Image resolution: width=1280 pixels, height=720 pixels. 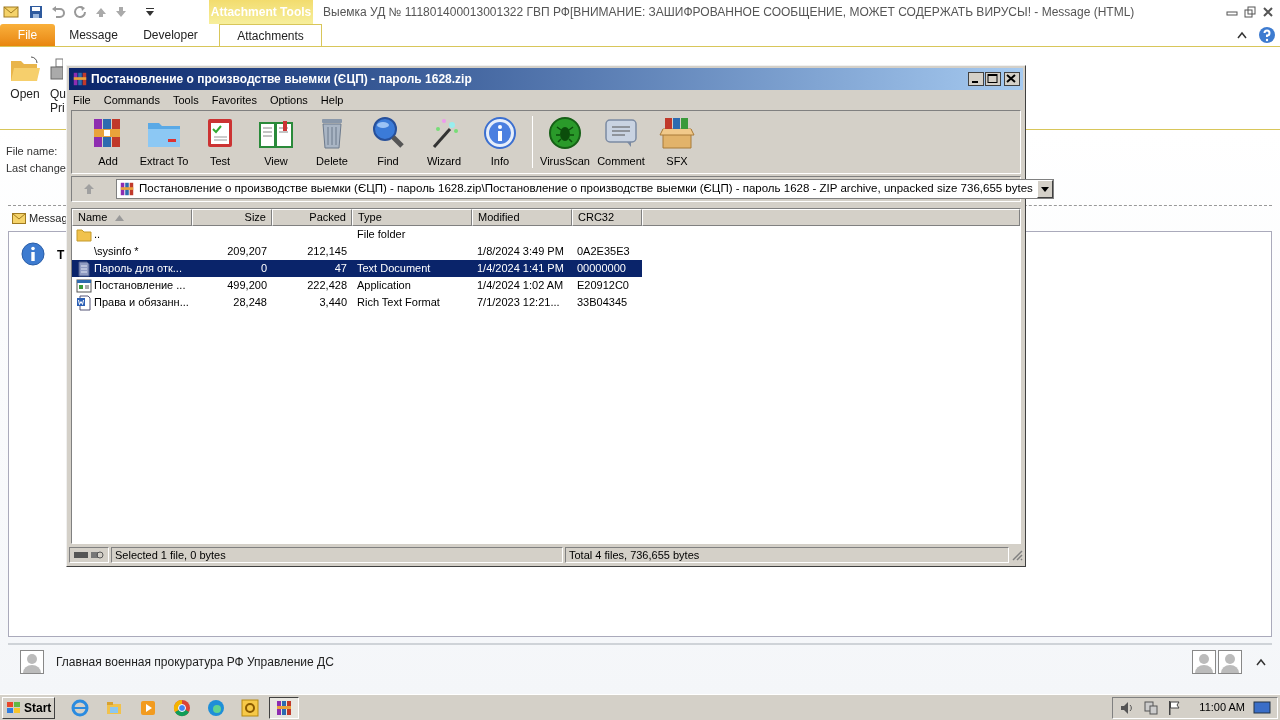 I want to click on toolbar-button: Delete, so click(x=332, y=142).